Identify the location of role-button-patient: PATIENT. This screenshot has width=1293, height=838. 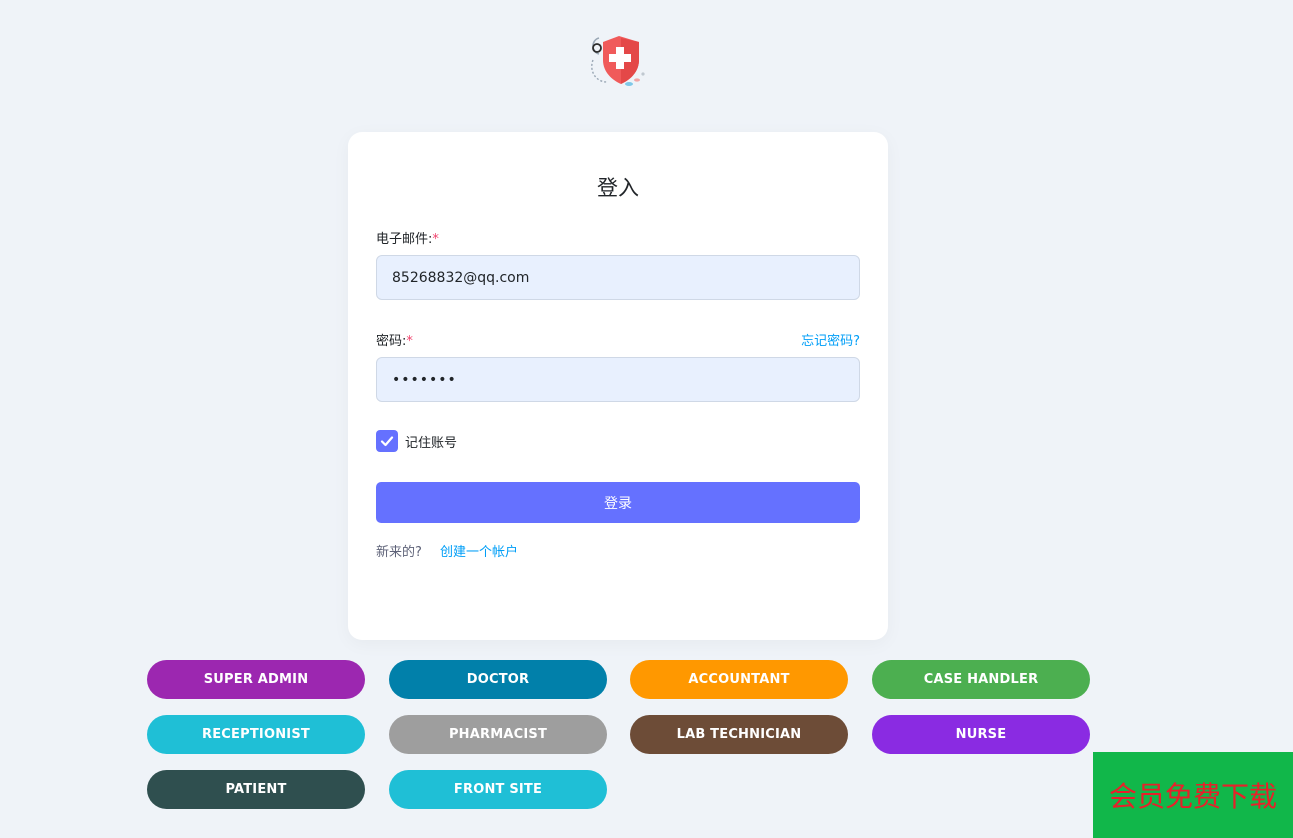
(256, 789).